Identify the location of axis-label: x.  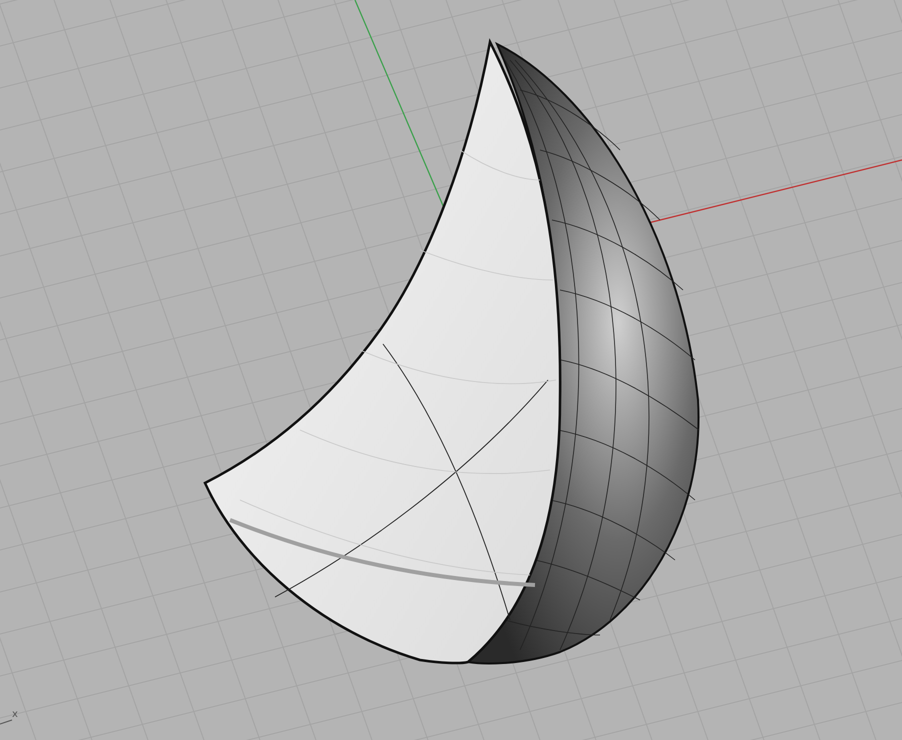
(15, 715).